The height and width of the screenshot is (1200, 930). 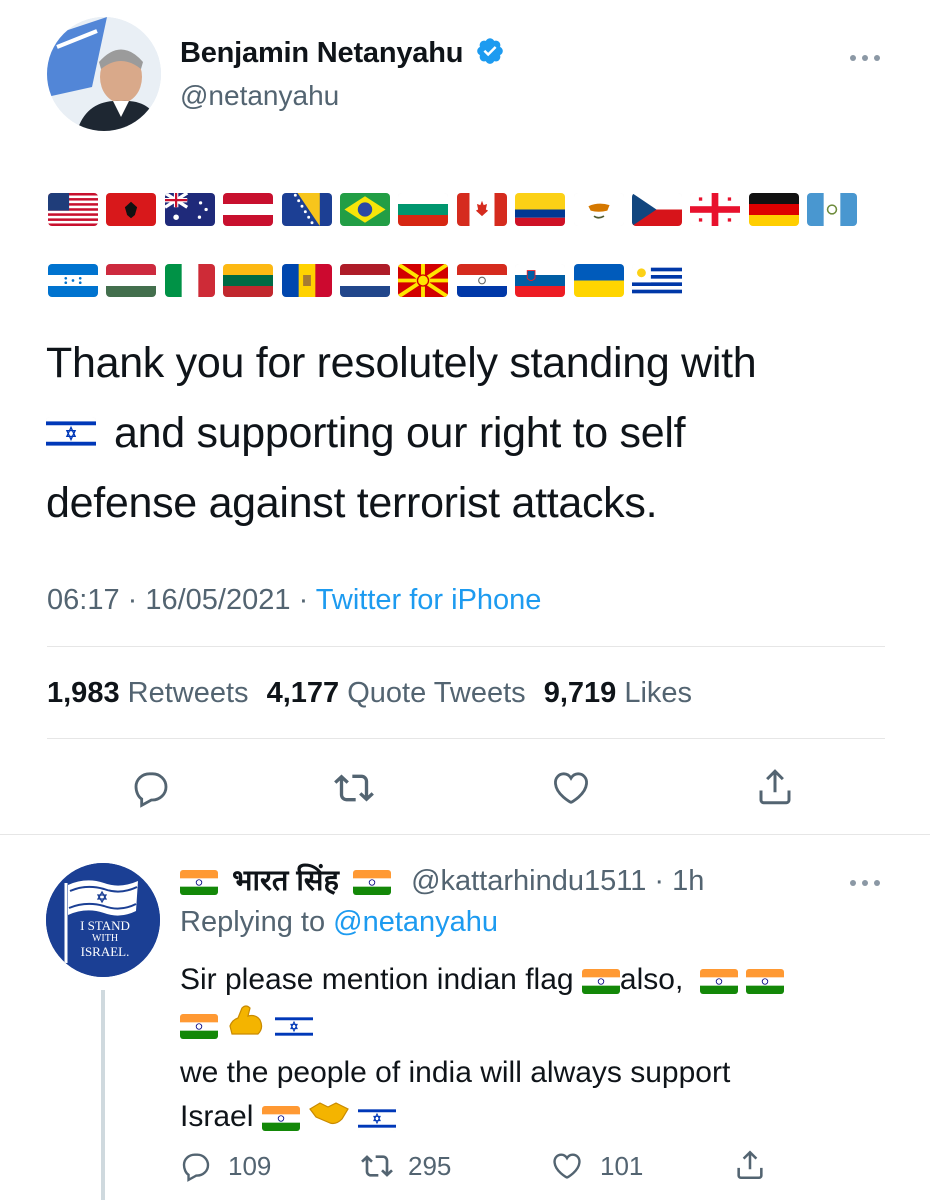 I want to click on flag-us-icon, so click(x=73, y=209).